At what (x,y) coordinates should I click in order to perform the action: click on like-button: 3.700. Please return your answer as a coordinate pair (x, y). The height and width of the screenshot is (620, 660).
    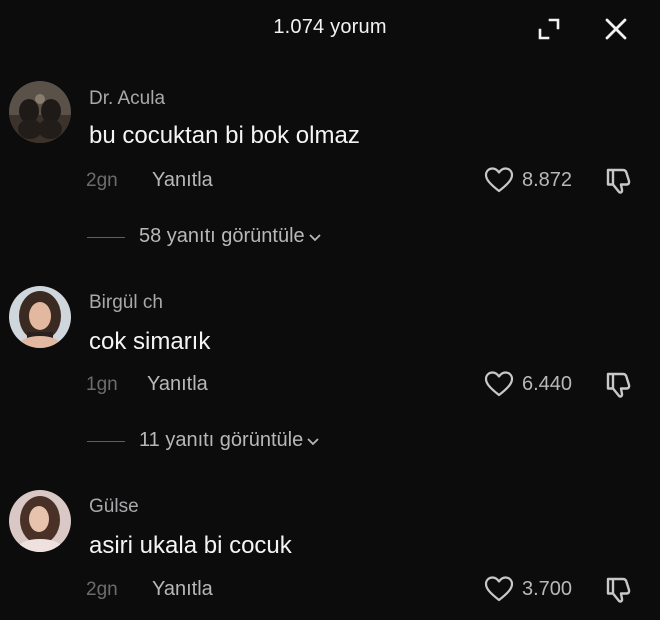
    Looking at the image, I should click on (534, 590).